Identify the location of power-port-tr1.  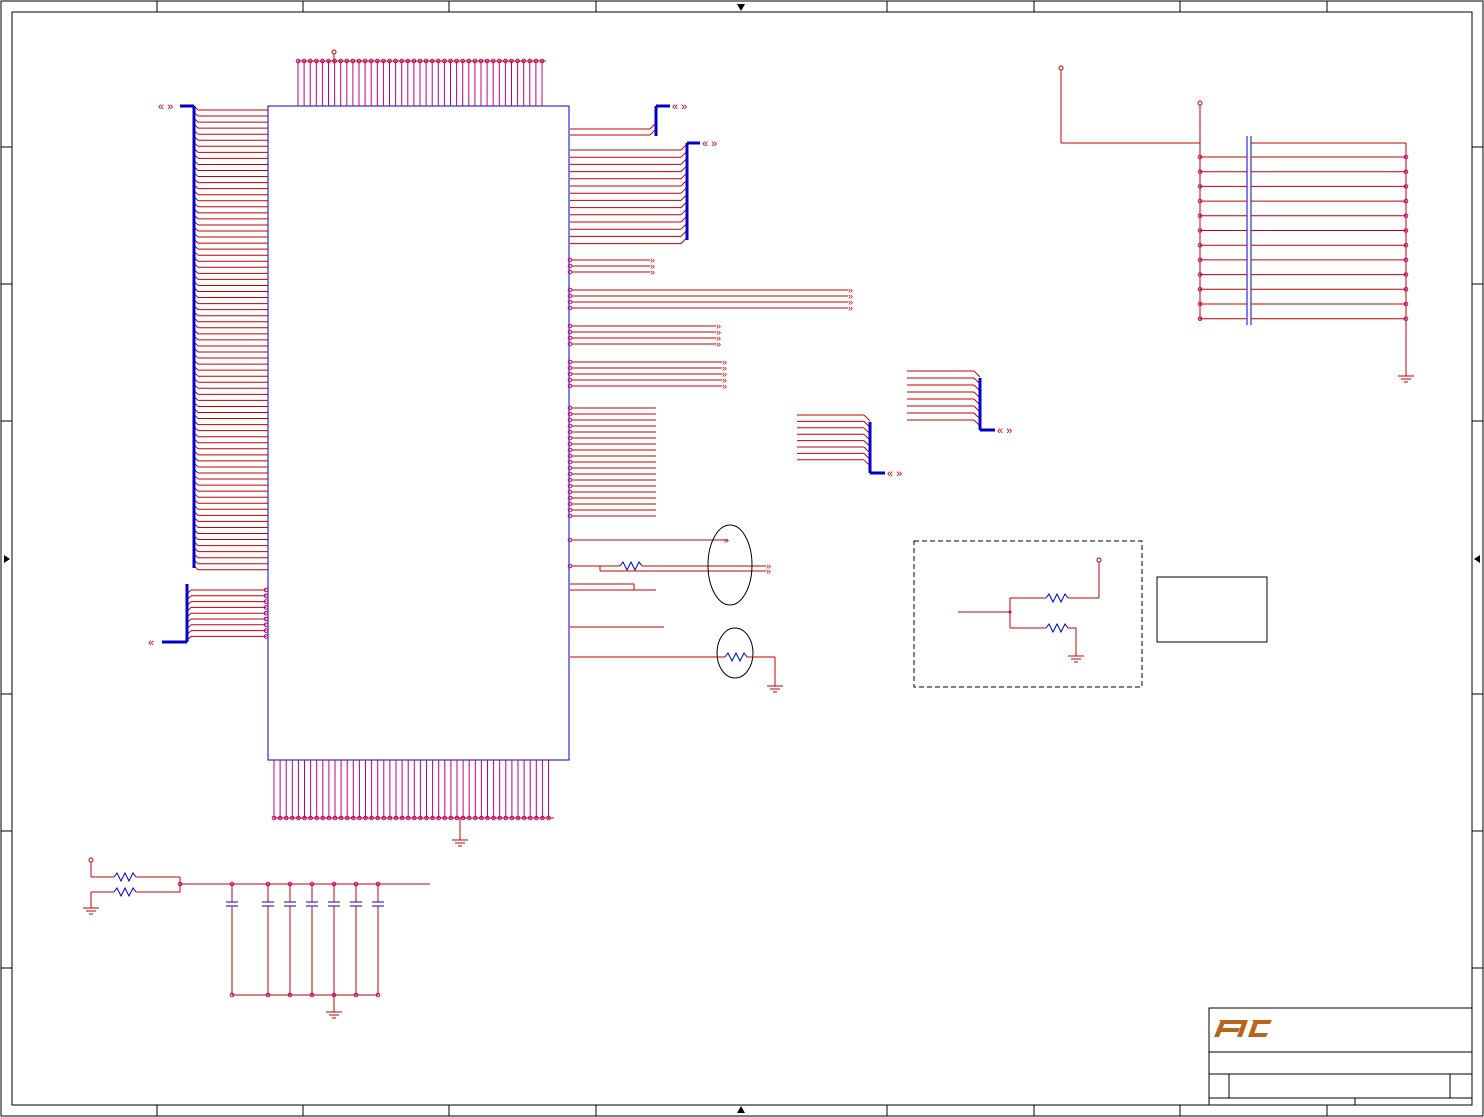
(1061, 68).